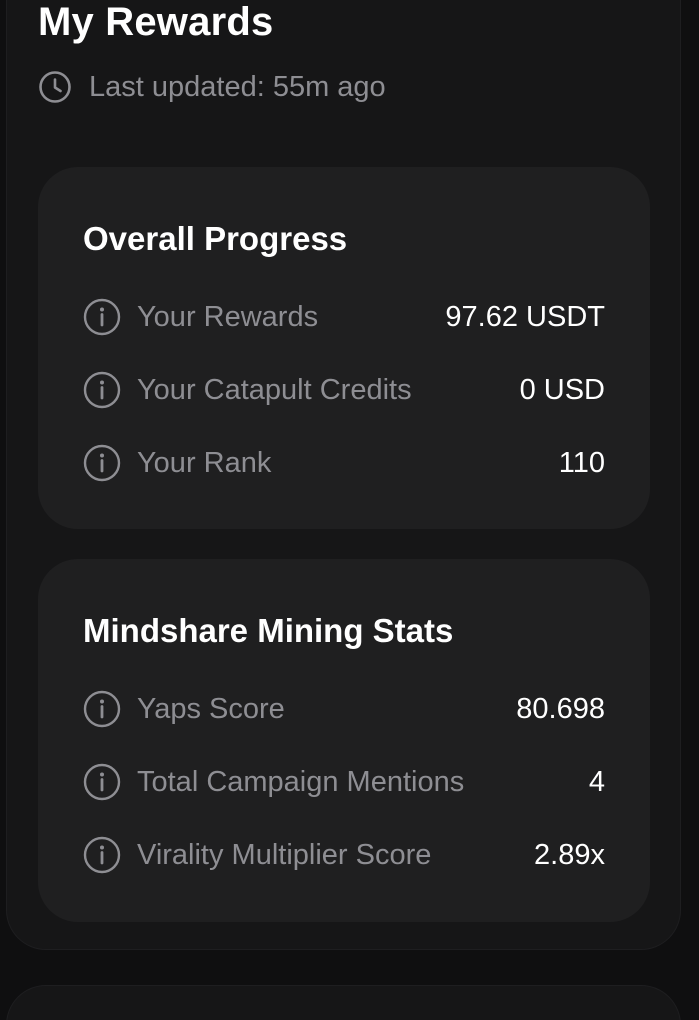 This screenshot has height=1020, width=699. I want to click on stat-label: Total Campaign Mentions, so click(301, 781).